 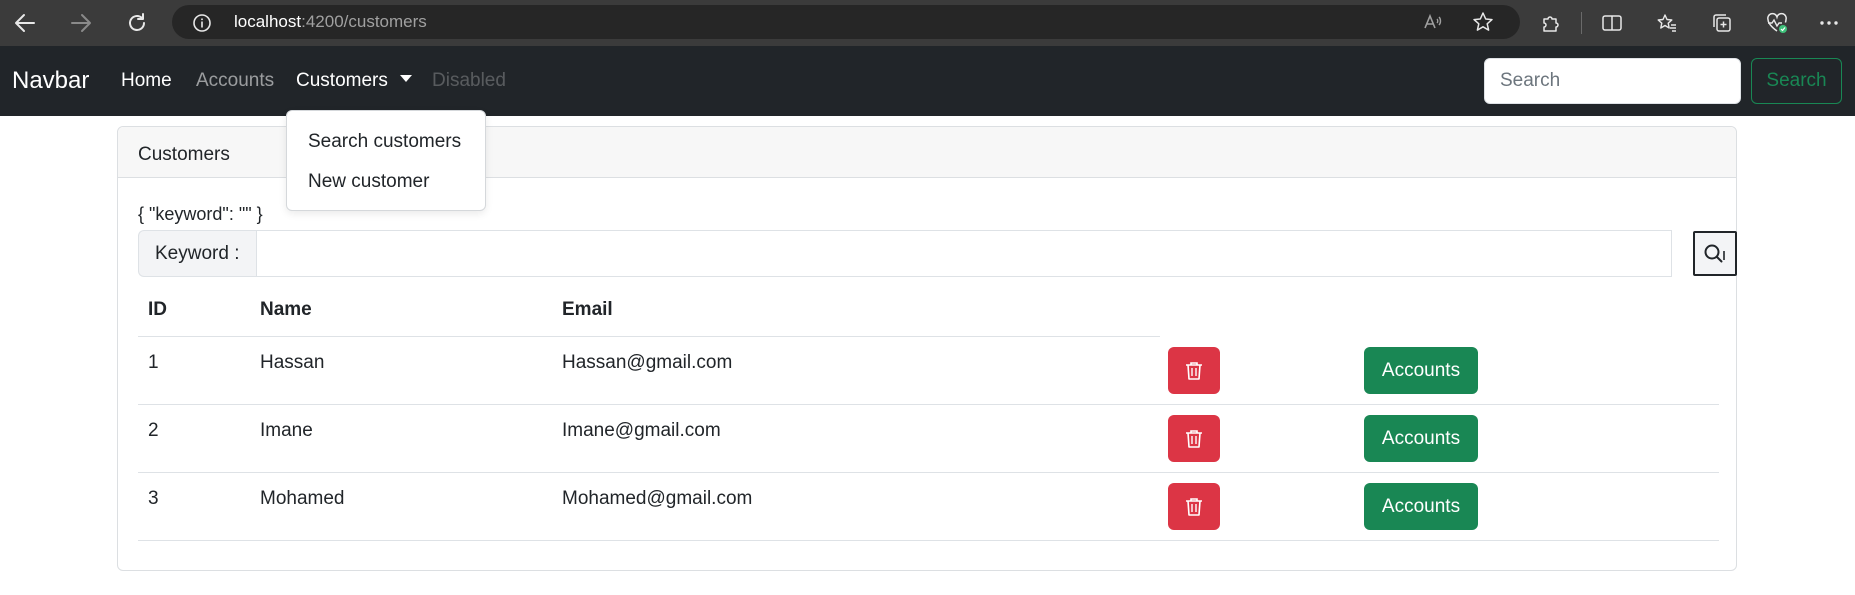 I want to click on settings-more-button, so click(x=1829, y=23).